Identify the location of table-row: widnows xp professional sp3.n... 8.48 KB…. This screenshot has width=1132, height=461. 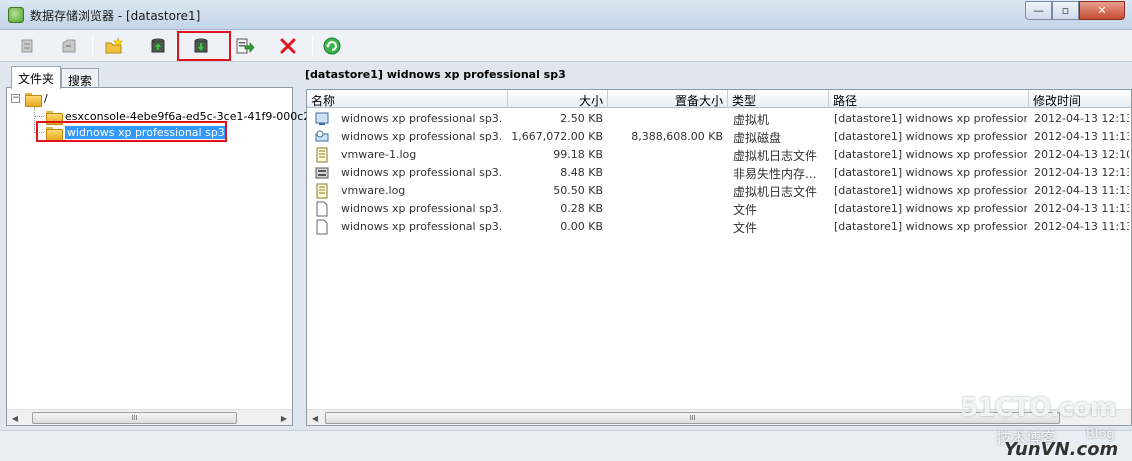
(719, 173).